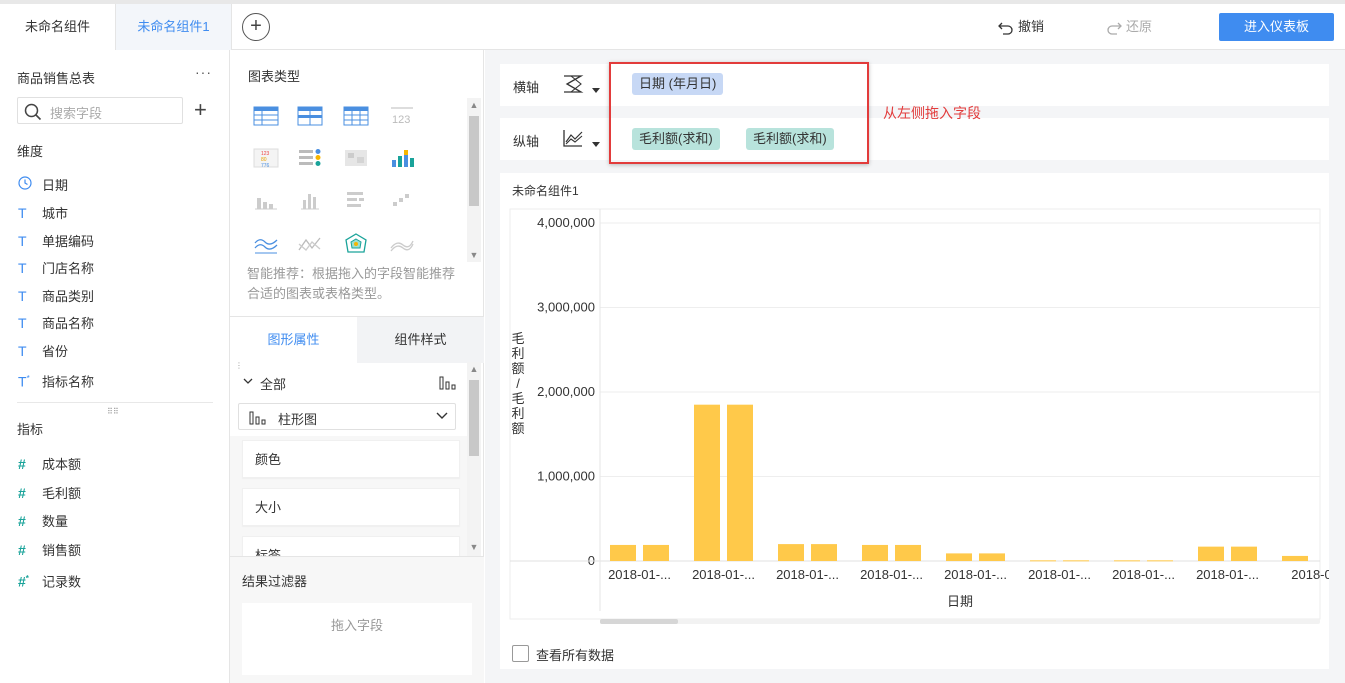  Describe the element at coordinates (58, 27) in the screenshot. I see `tab-component: 未命名组件` at that location.